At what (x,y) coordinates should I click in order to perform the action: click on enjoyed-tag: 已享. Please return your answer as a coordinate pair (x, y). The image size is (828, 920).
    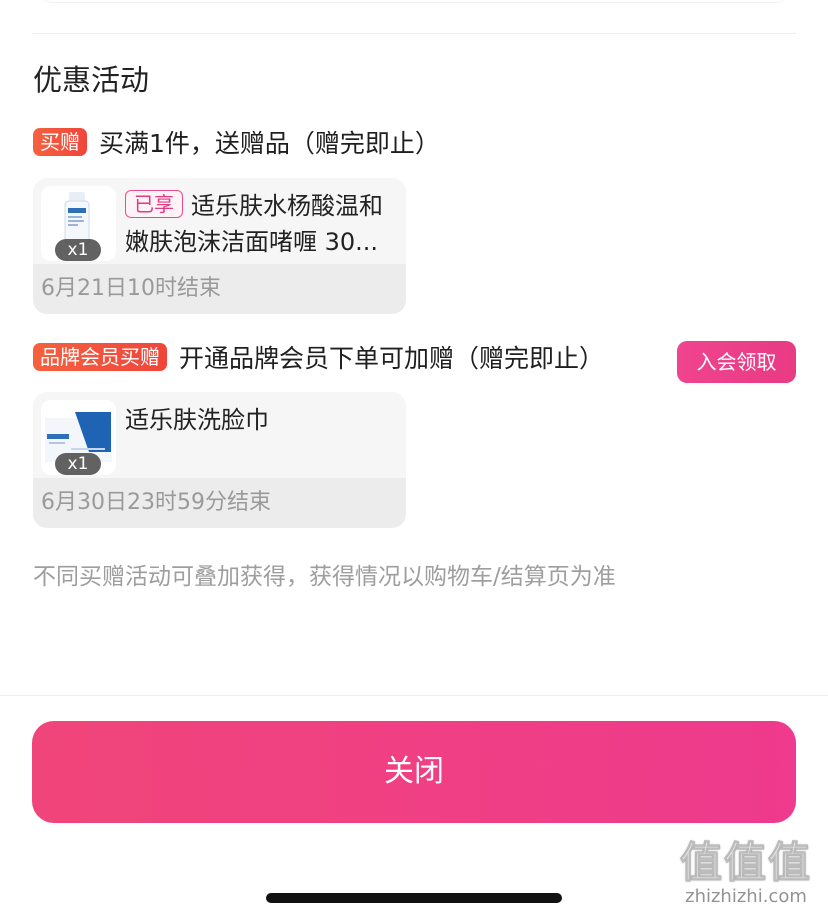
    Looking at the image, I should click on (154, 204).